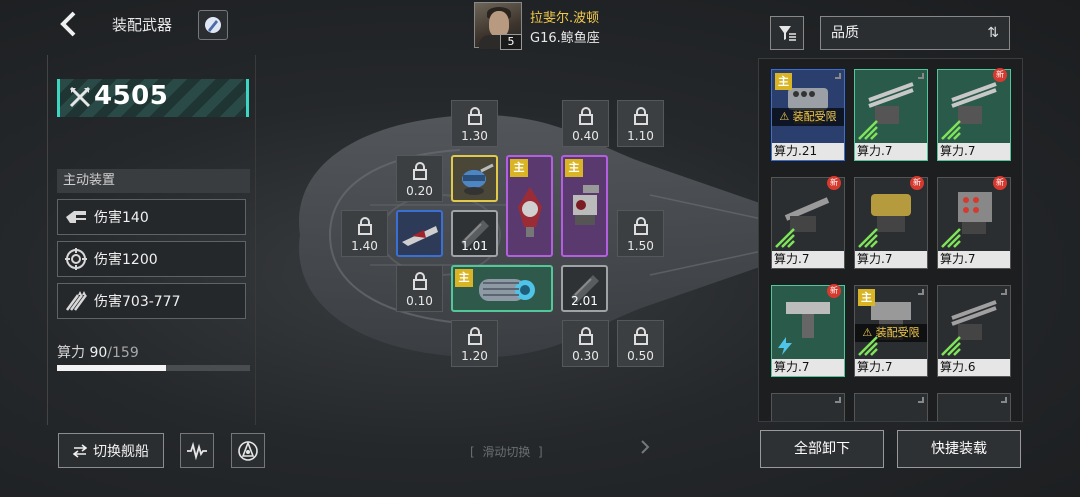  I want to click on restricted-label: ⚠ 装配受限, so click(808, 117).